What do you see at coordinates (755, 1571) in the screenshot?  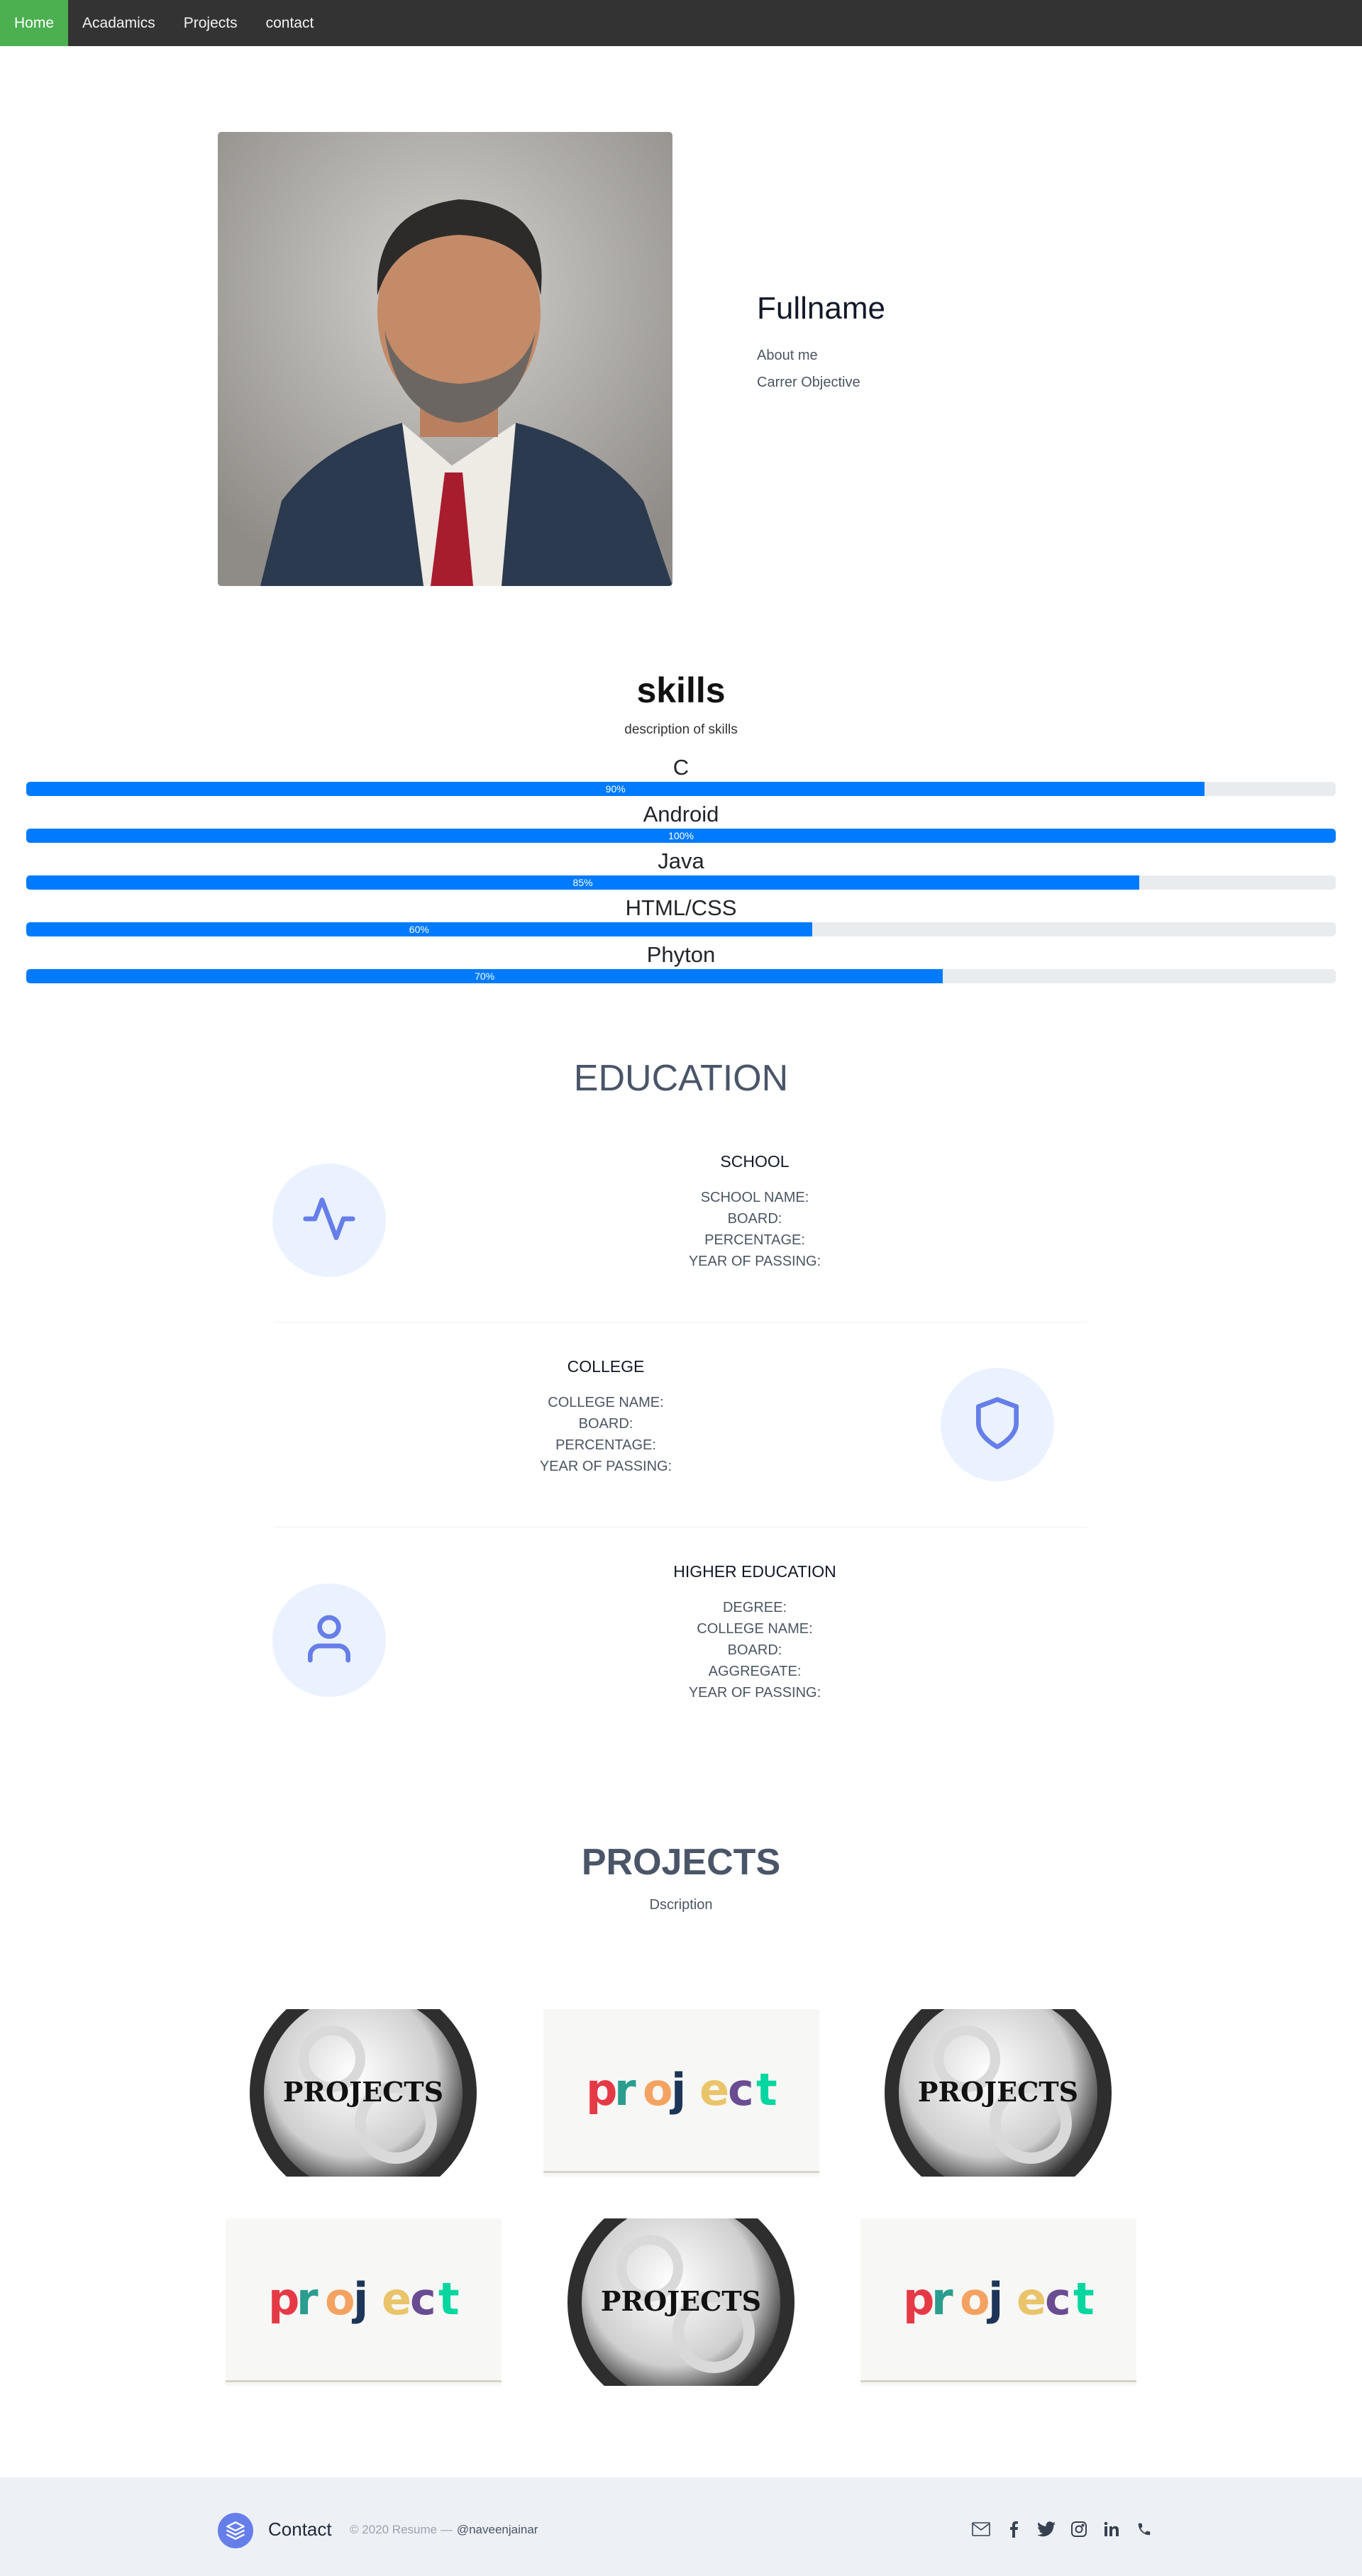 I see `higher-education-heading: HIGHER EDUCATION` at bounding box center [755, 1571].